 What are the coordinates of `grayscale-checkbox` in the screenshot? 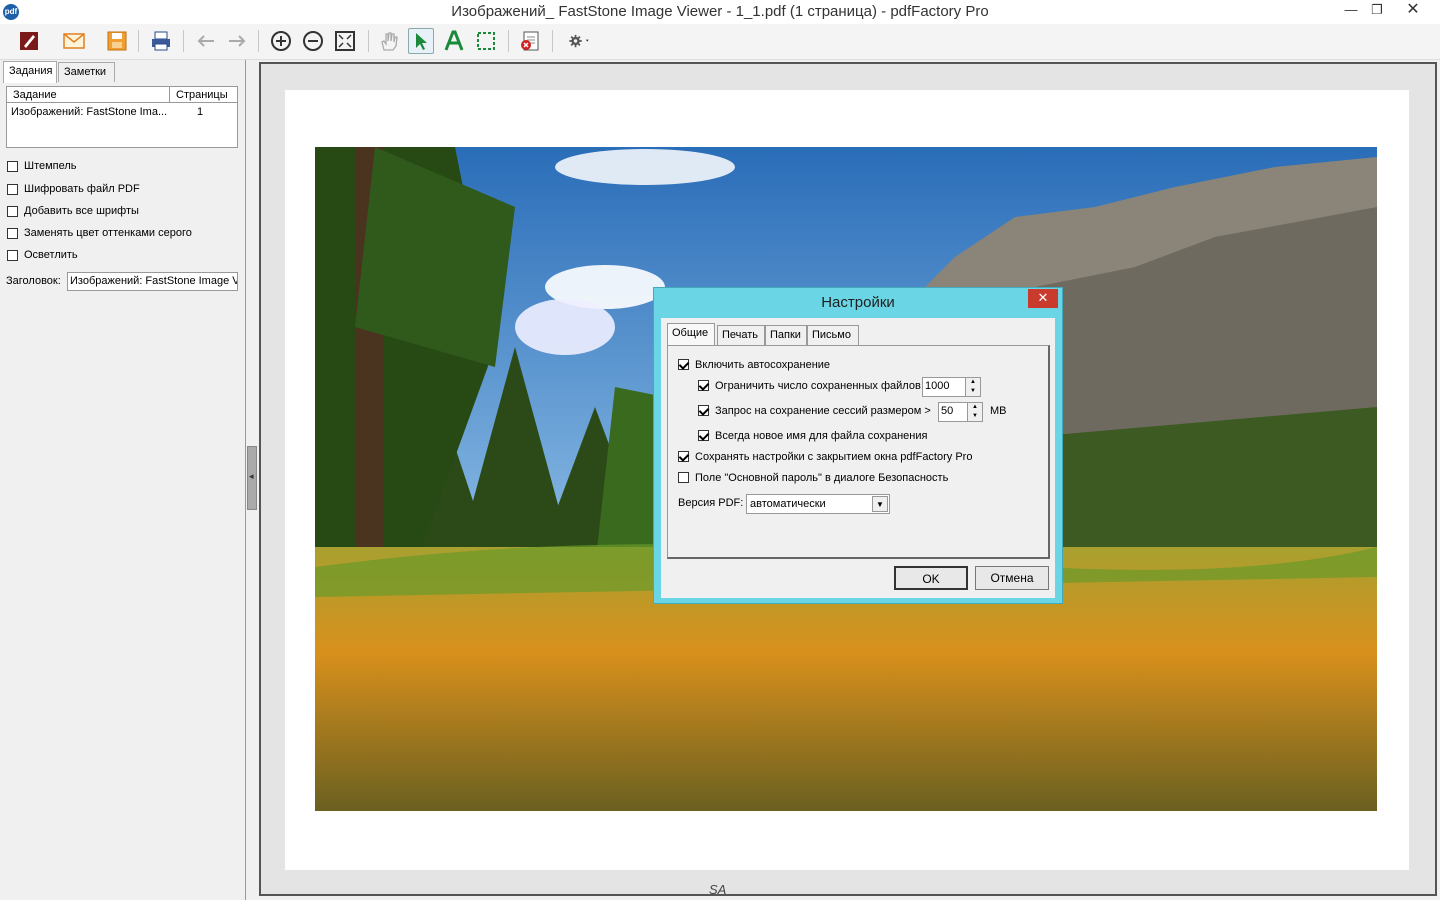 It's located at (12, 233).